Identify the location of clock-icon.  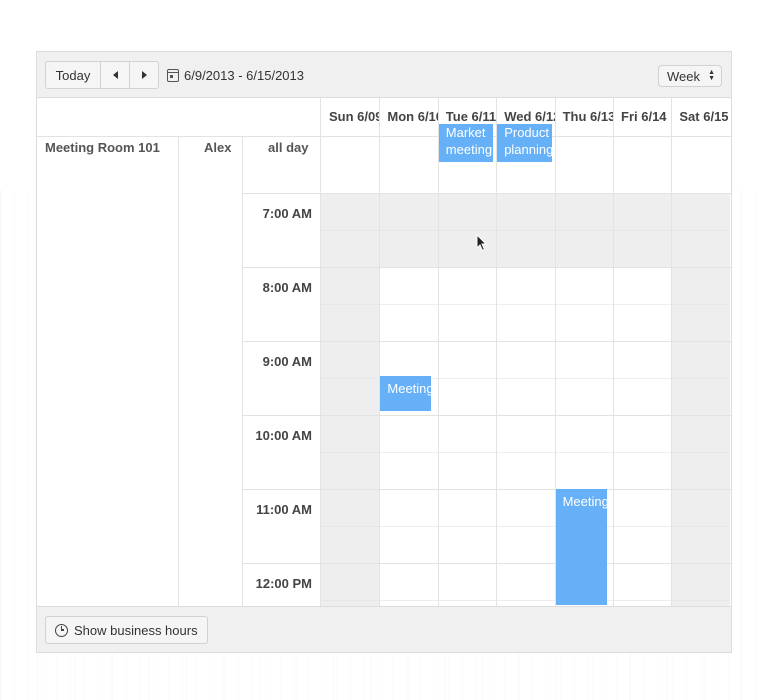
(61, 630).